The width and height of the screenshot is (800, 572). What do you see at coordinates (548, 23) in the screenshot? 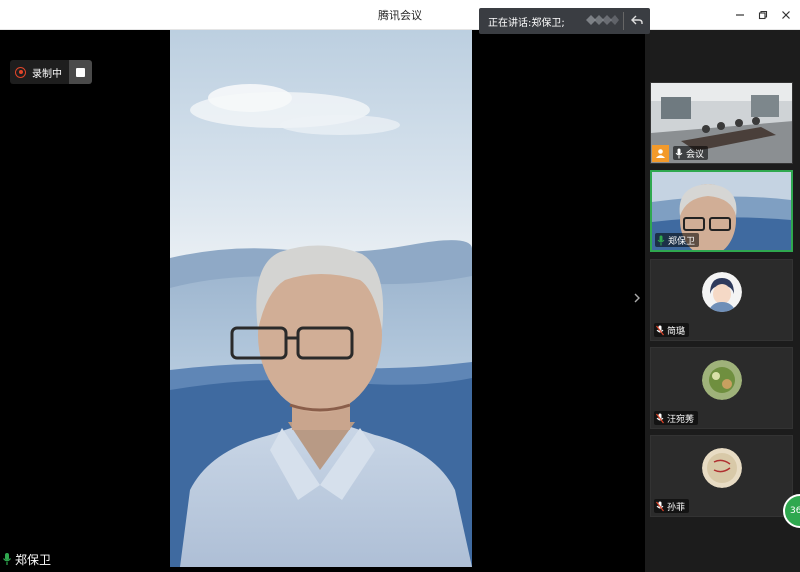
I see `speaking-name: 郑保卫;` at bounding box center [548, 23].